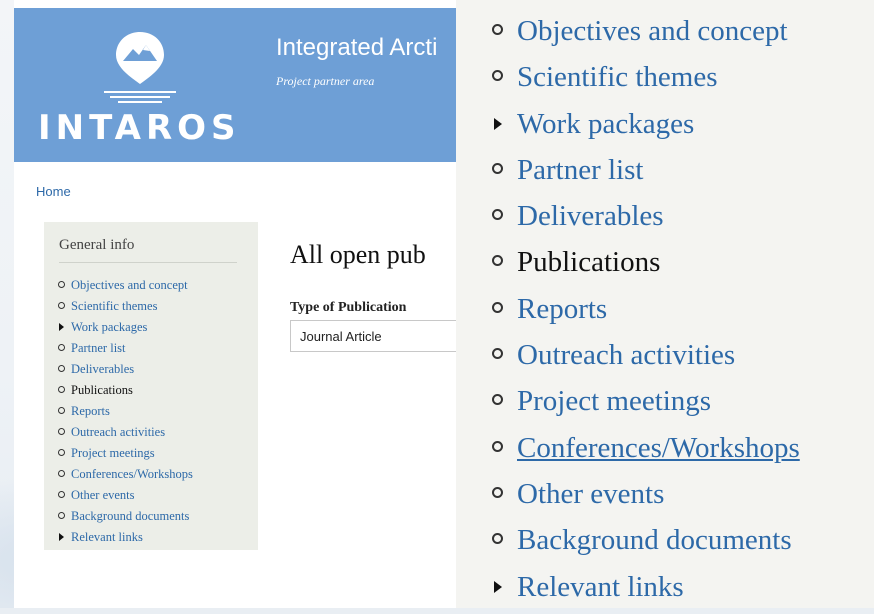 The height and width of the screenshot is (614, 874). I want to click on sidebar-item-label: Background documents, so click(130, 516).